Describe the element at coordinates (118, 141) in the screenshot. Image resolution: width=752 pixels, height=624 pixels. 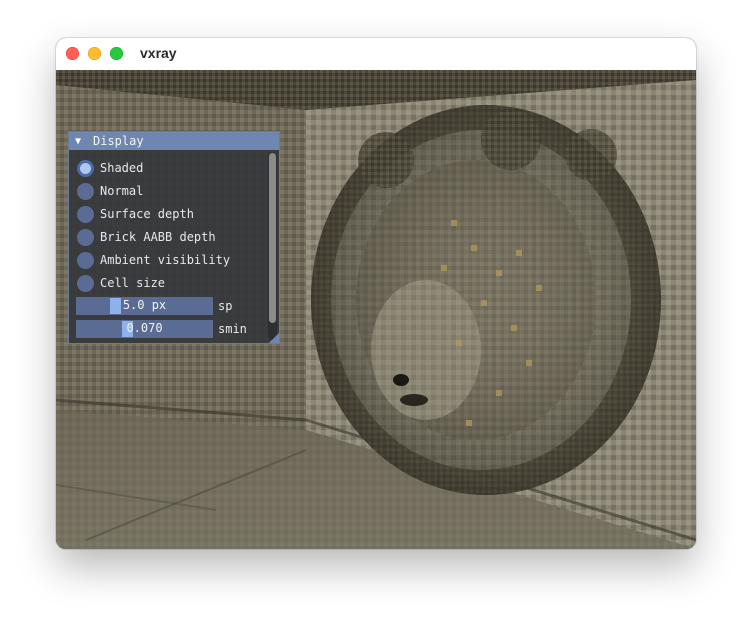
I see `panel-header-label: Display` at that location.